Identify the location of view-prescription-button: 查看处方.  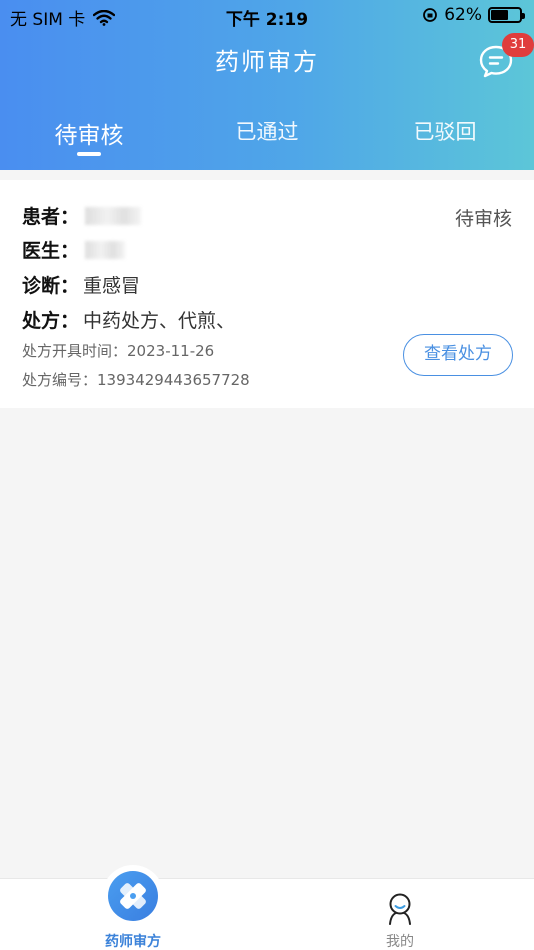
(458, 355).